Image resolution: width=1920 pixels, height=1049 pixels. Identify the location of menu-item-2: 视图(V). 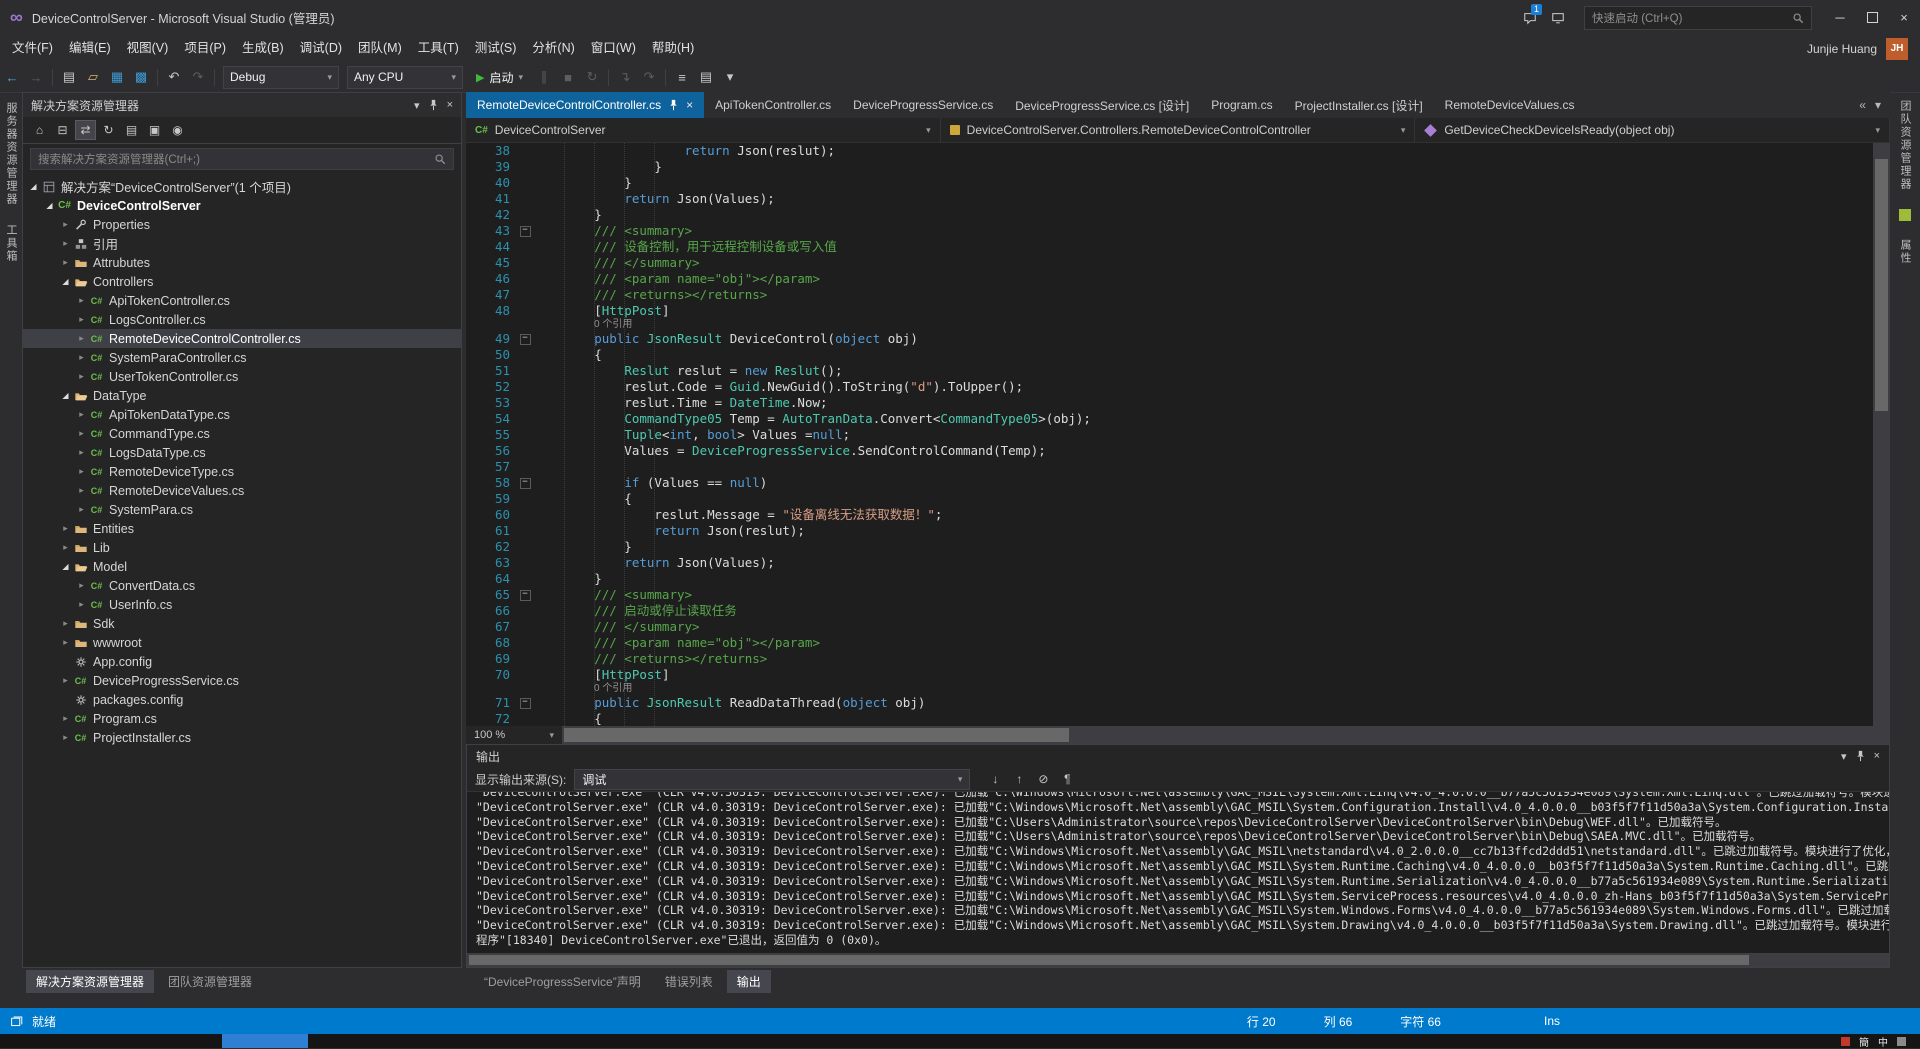
(148, 48).